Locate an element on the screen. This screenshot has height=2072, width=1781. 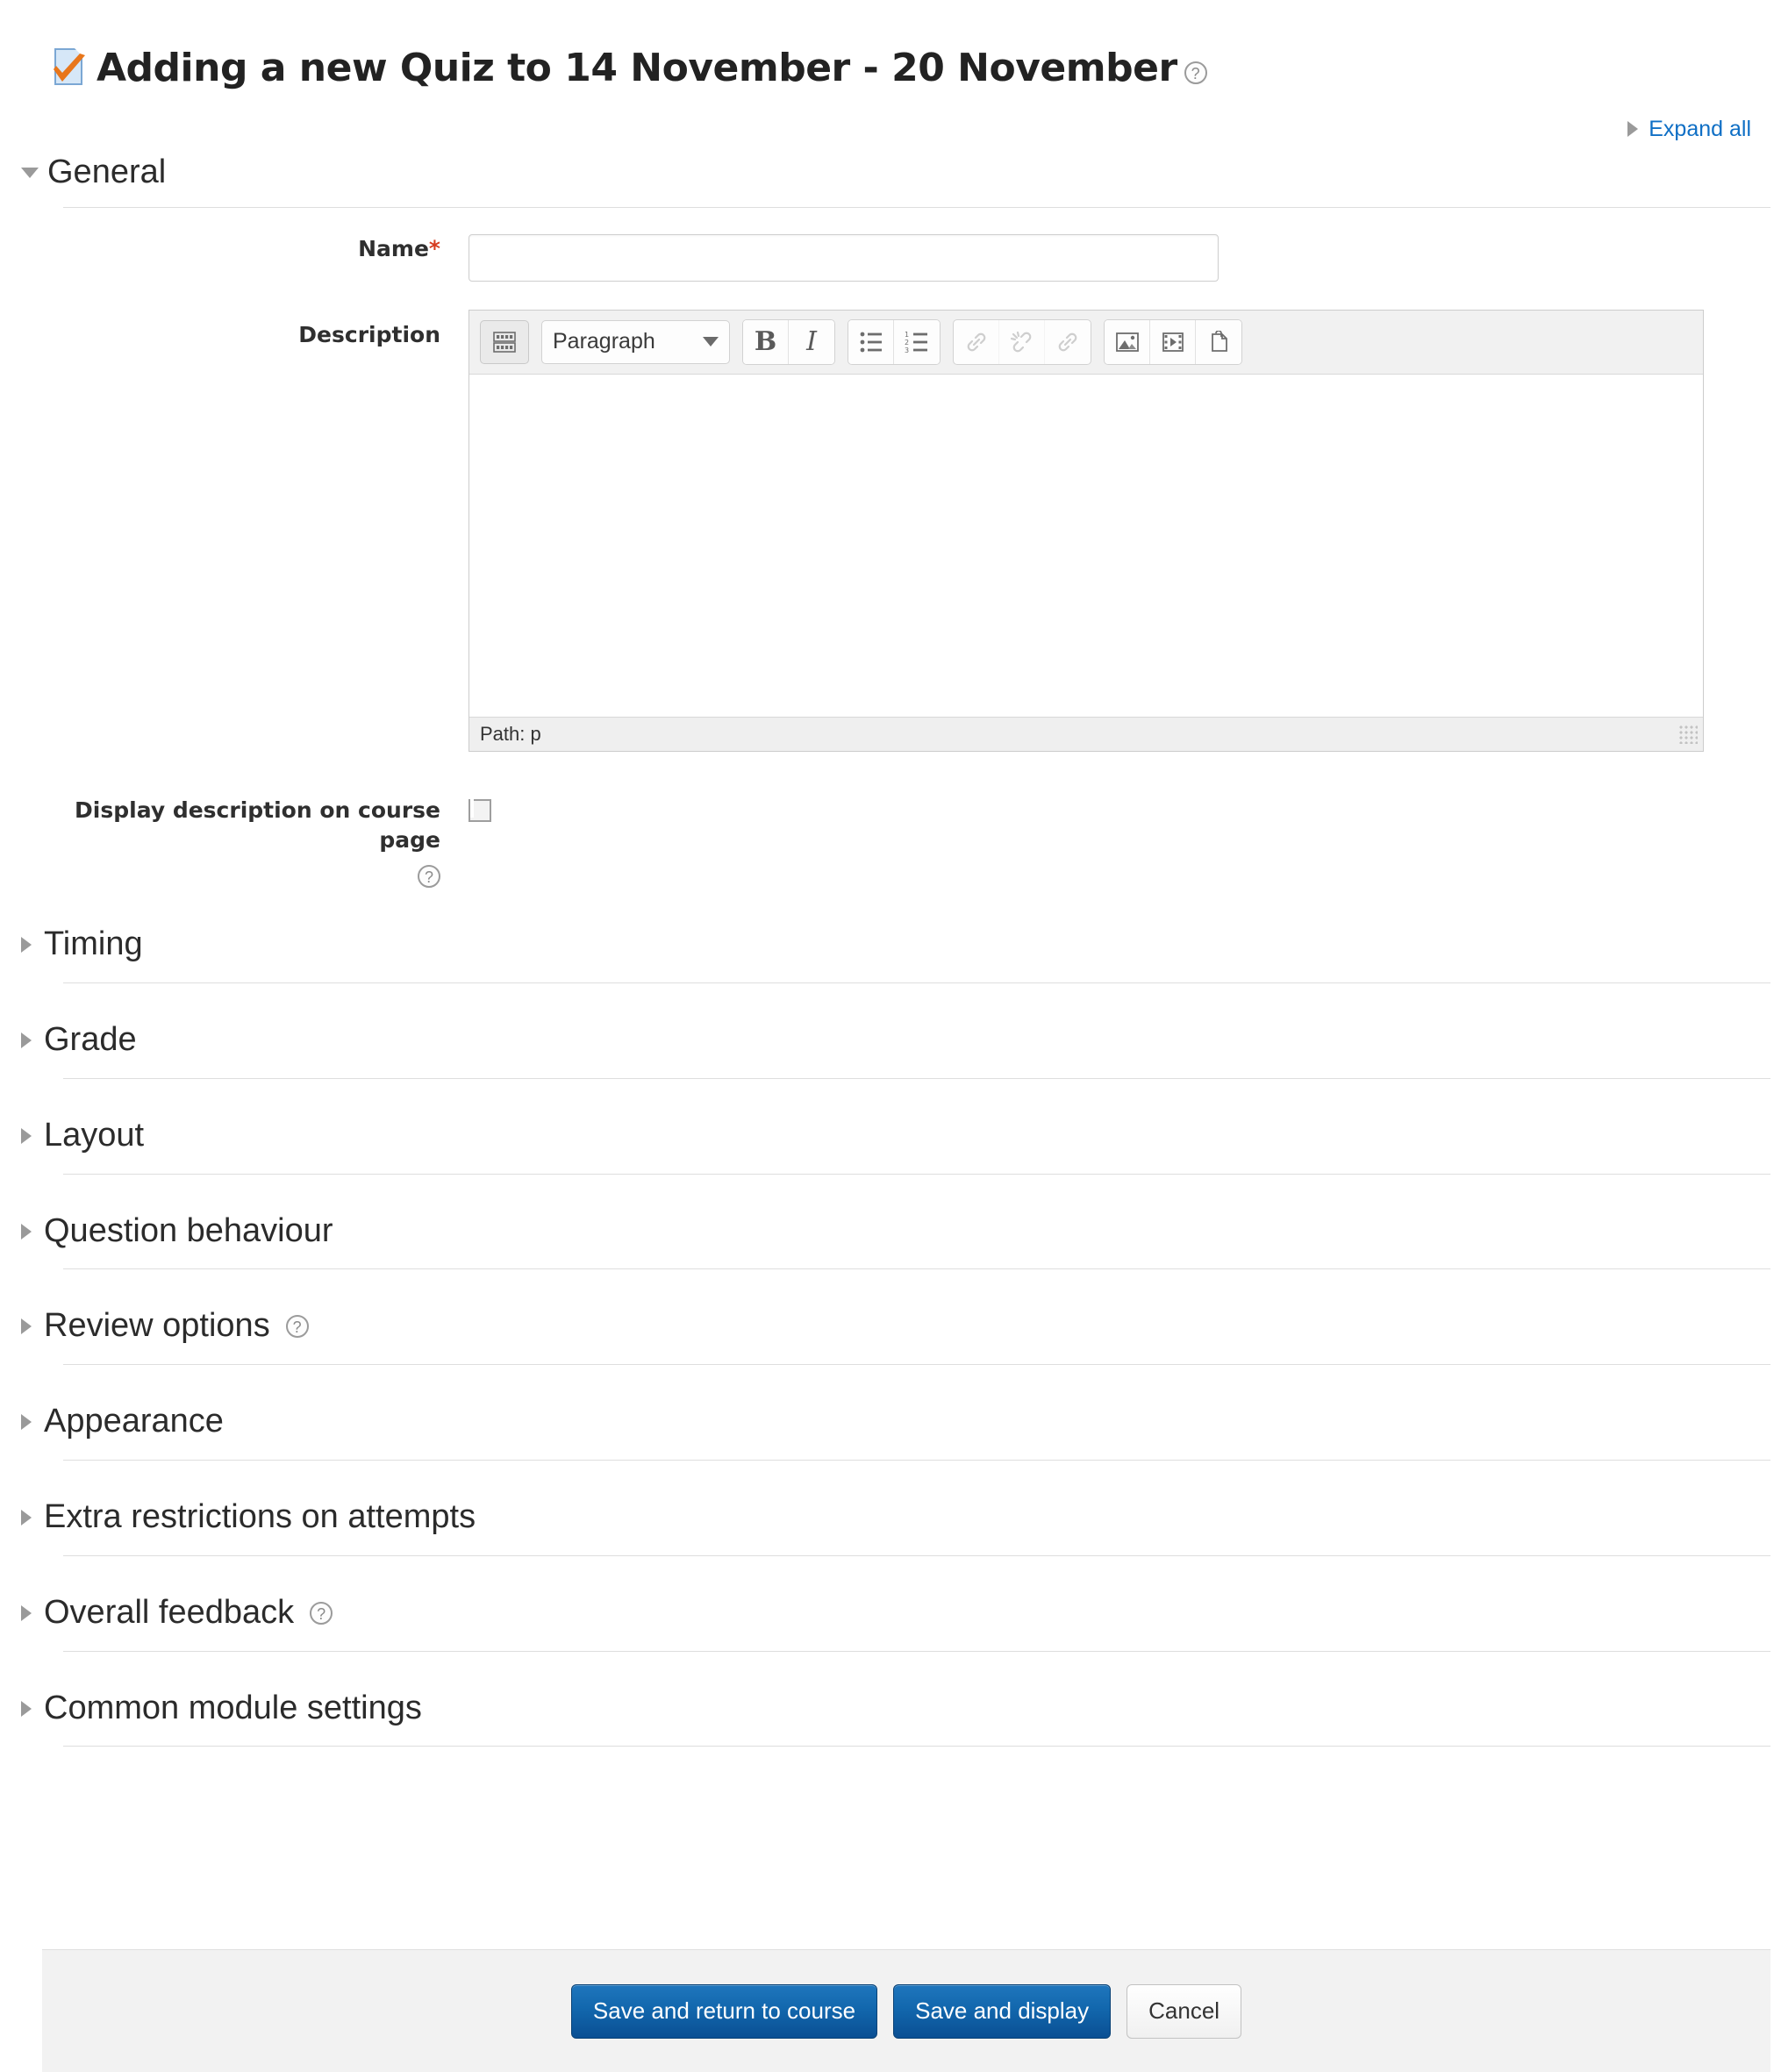
bullet-list-icon is located at coordinates (871, 342).